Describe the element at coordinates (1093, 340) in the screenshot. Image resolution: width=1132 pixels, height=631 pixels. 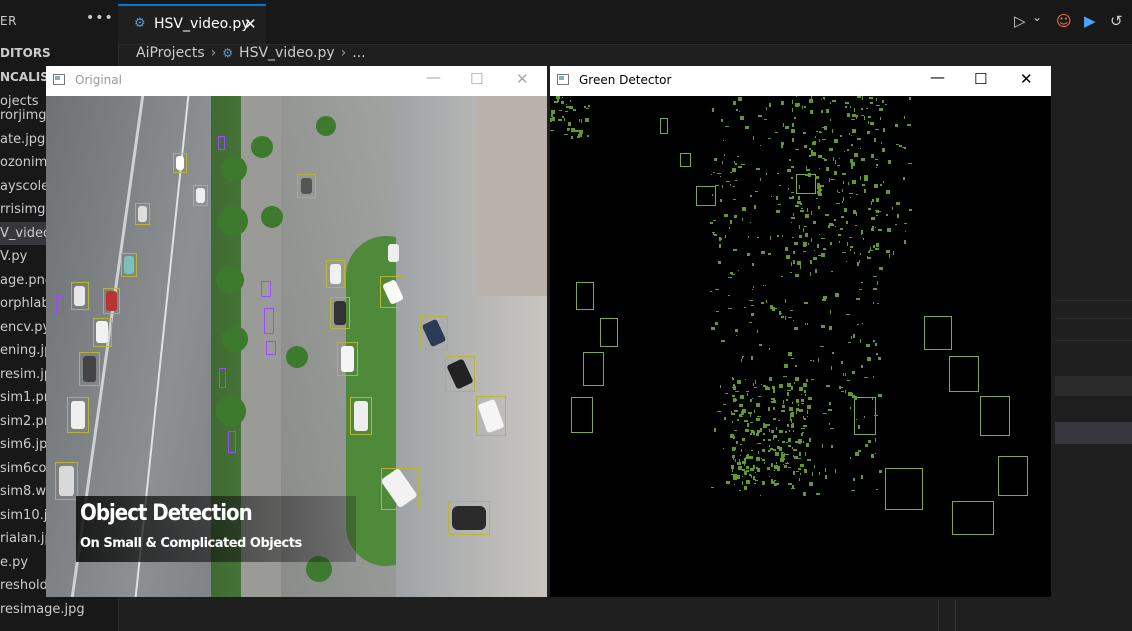
I see `divider` at that location.